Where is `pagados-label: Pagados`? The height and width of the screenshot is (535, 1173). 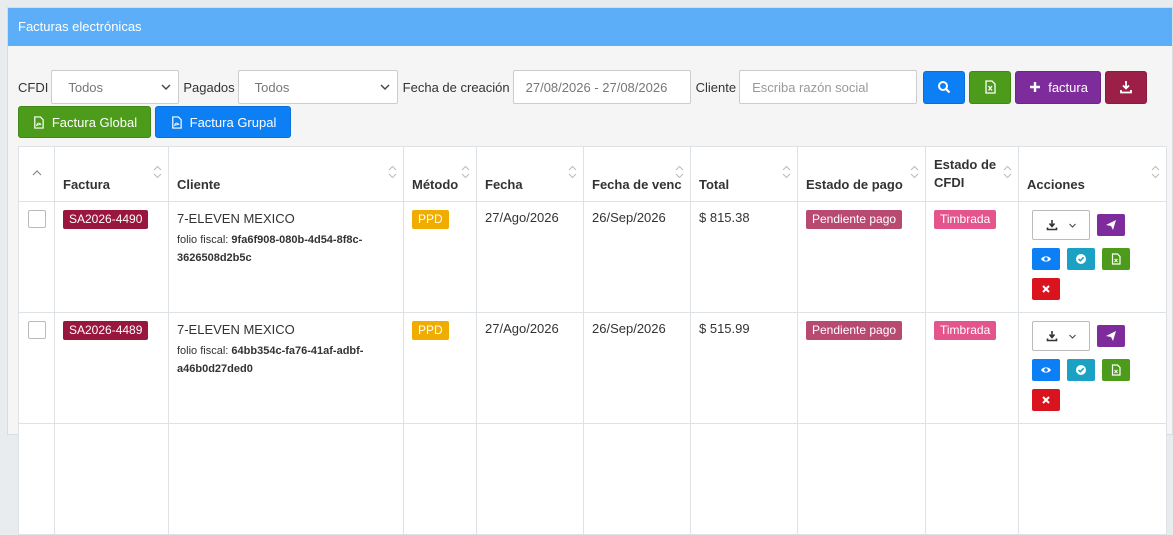 pagados-label: Pagados is located at coordinates (209, 87).